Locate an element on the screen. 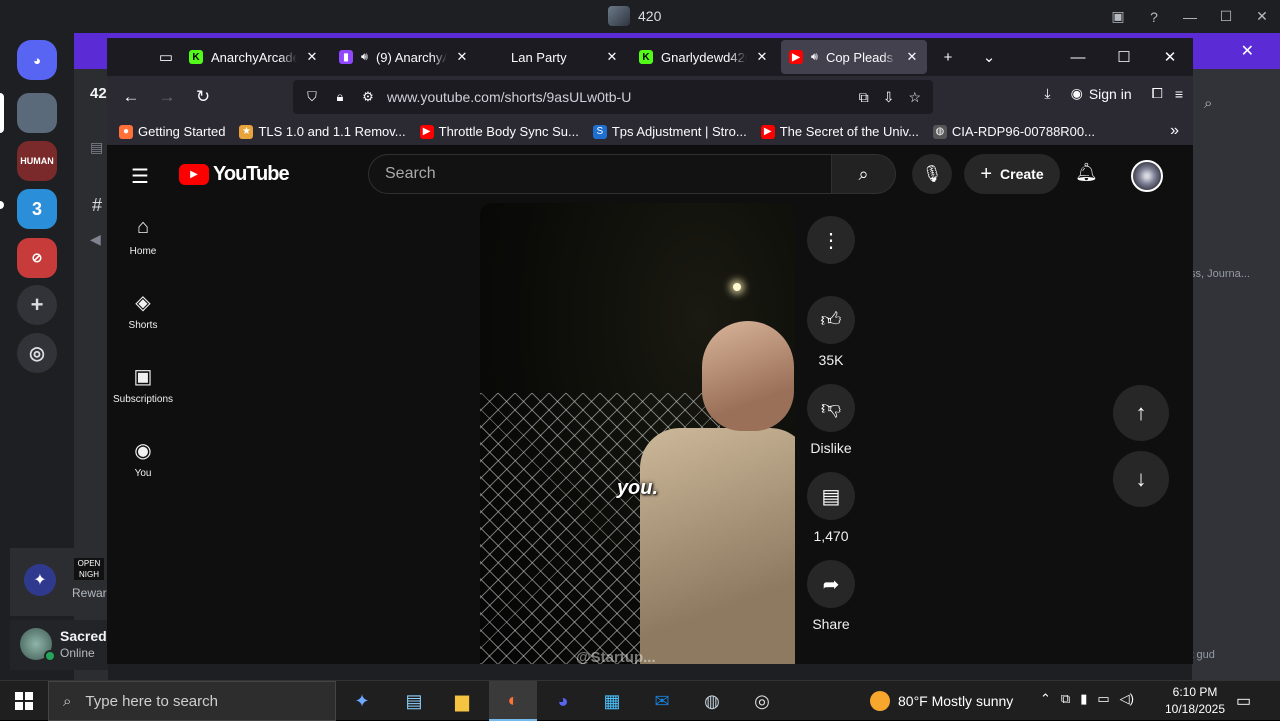 The height and width of the screenshot is (721, 1280). downloads-icon: ⤓ is located at coordinates (1047, 93).